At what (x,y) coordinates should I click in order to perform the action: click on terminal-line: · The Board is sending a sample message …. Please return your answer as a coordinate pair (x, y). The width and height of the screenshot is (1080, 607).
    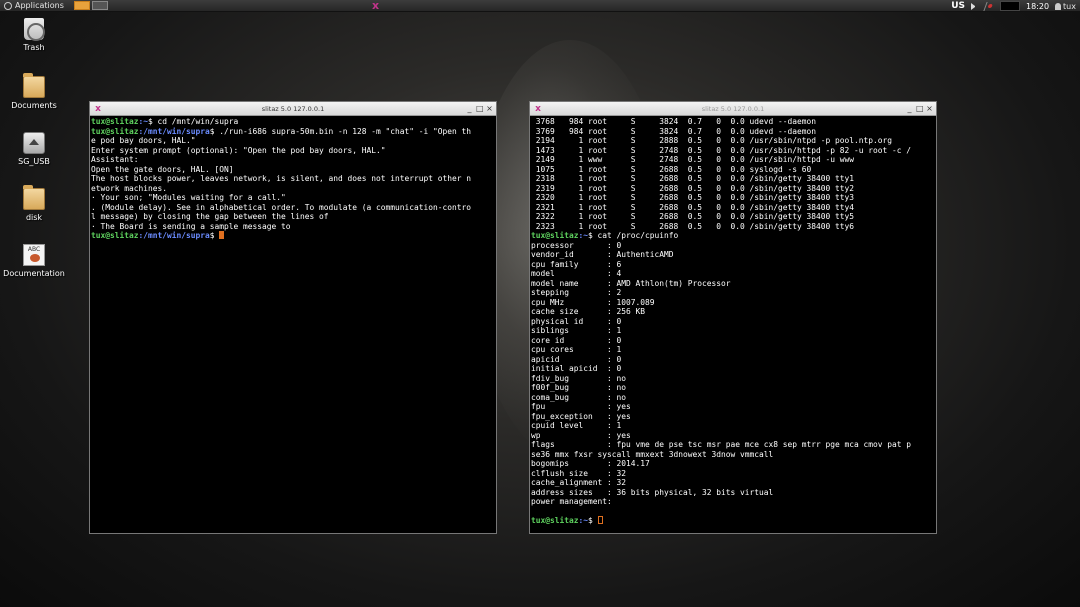
    Looking at the image, I should click on (191, 226).